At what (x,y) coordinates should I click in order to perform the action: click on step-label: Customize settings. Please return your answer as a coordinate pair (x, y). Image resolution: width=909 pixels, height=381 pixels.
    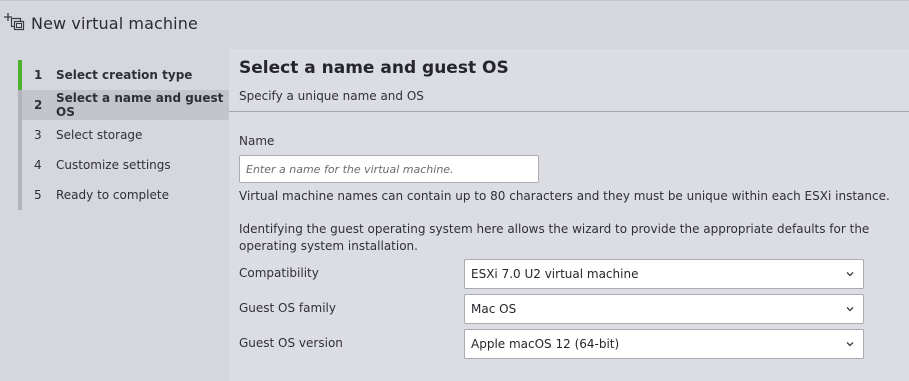
    Looking at the image, I should click on (113, 165).